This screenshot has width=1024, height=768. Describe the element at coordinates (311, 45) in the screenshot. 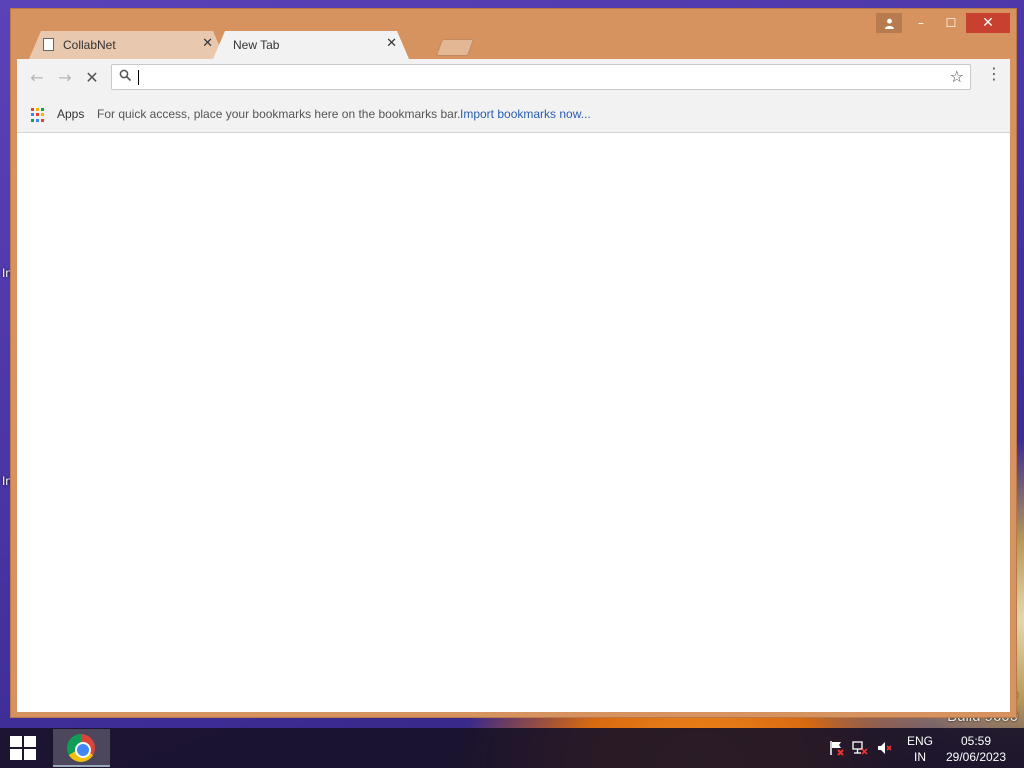

I see `tab-new-tab: New Tab ✕` at that location.